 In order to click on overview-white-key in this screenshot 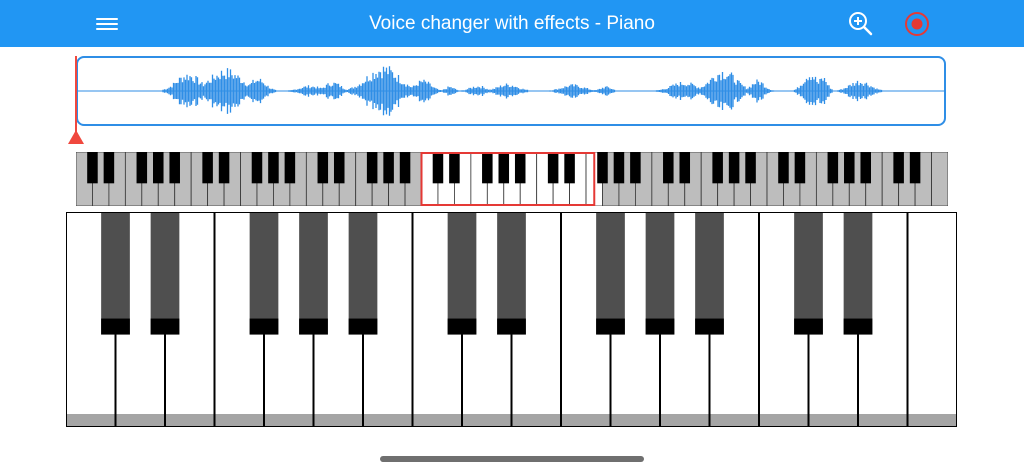, I will do `click(939, 179)`.